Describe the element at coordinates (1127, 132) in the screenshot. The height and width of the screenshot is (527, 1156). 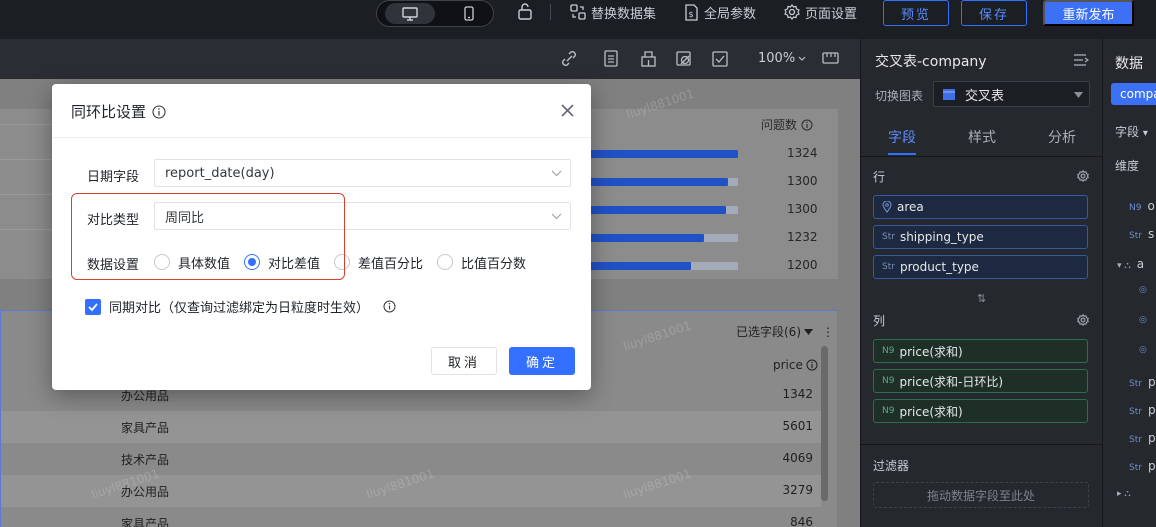
I see `fields-label-text: 字段` at that location.